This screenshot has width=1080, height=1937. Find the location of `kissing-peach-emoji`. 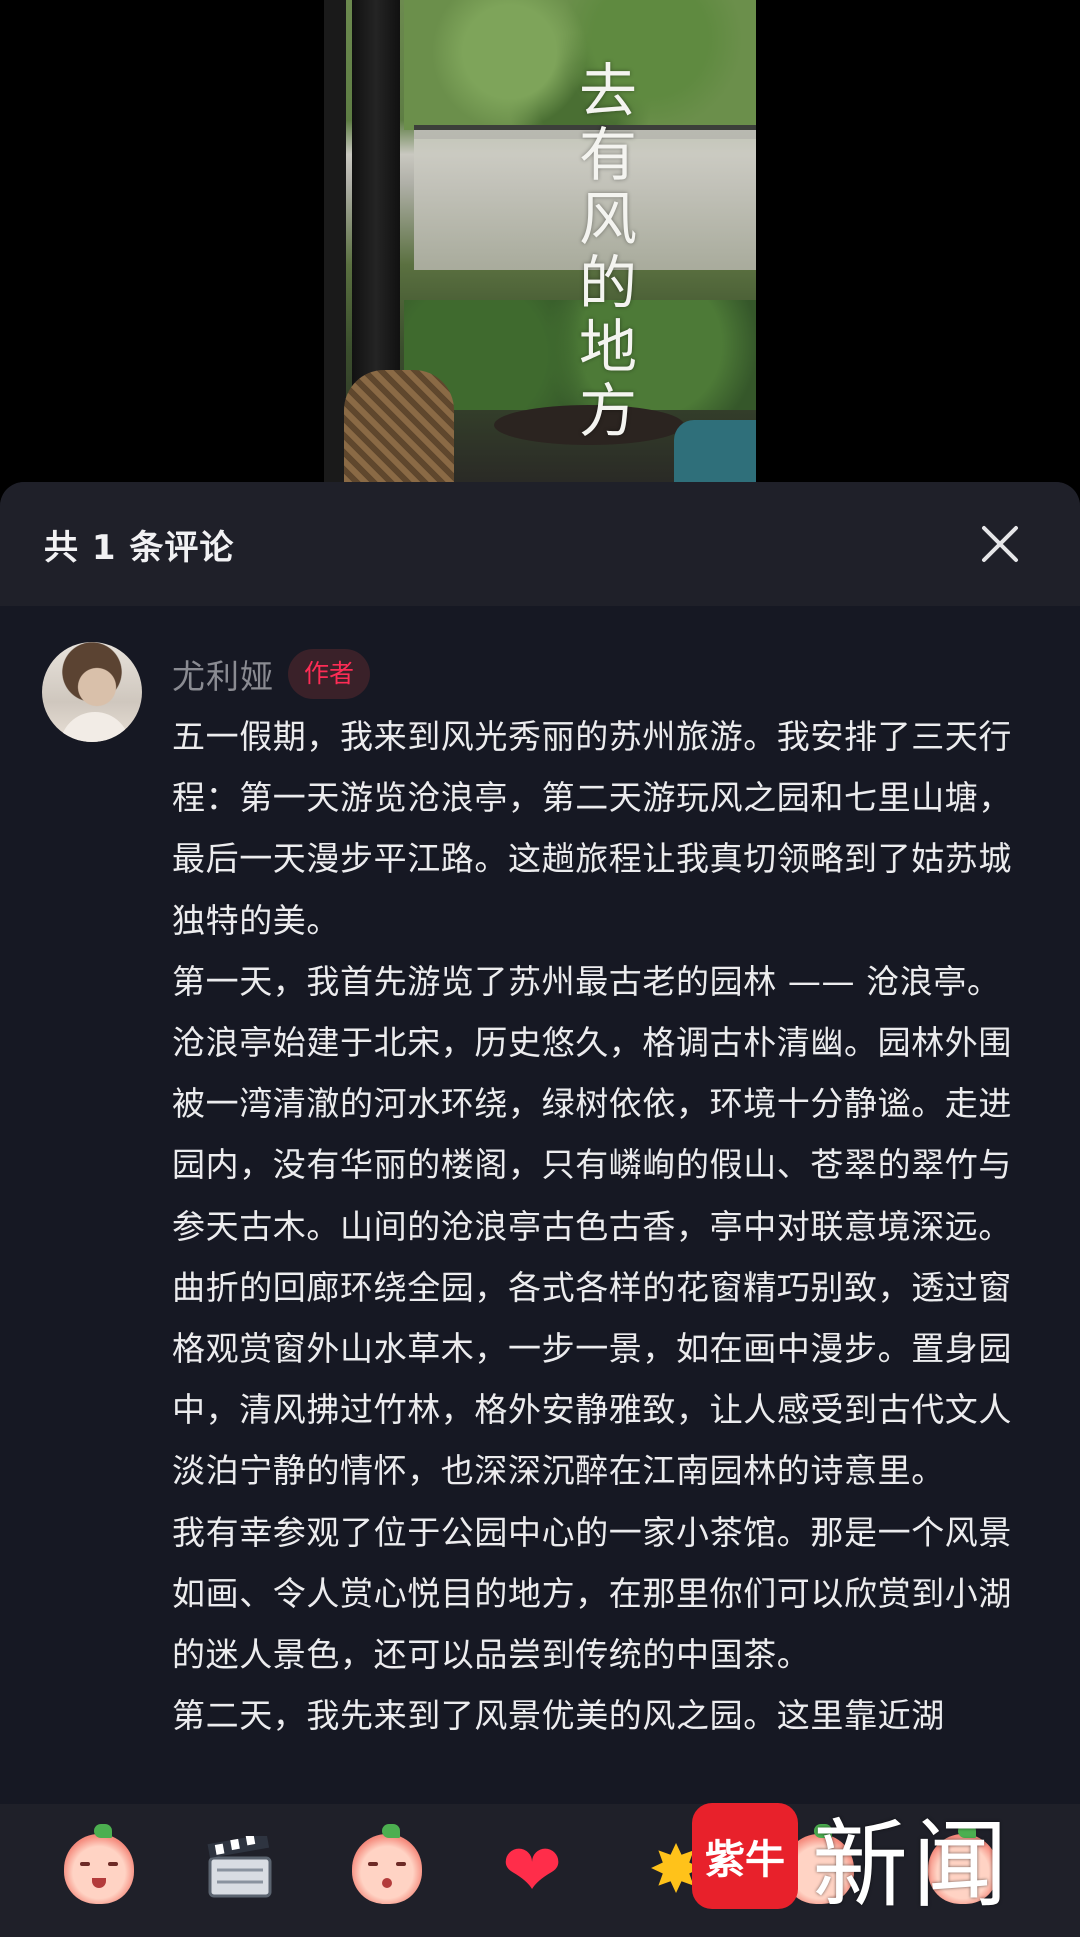

kissing-peach-emoji is located at coordinates (387, 1864).